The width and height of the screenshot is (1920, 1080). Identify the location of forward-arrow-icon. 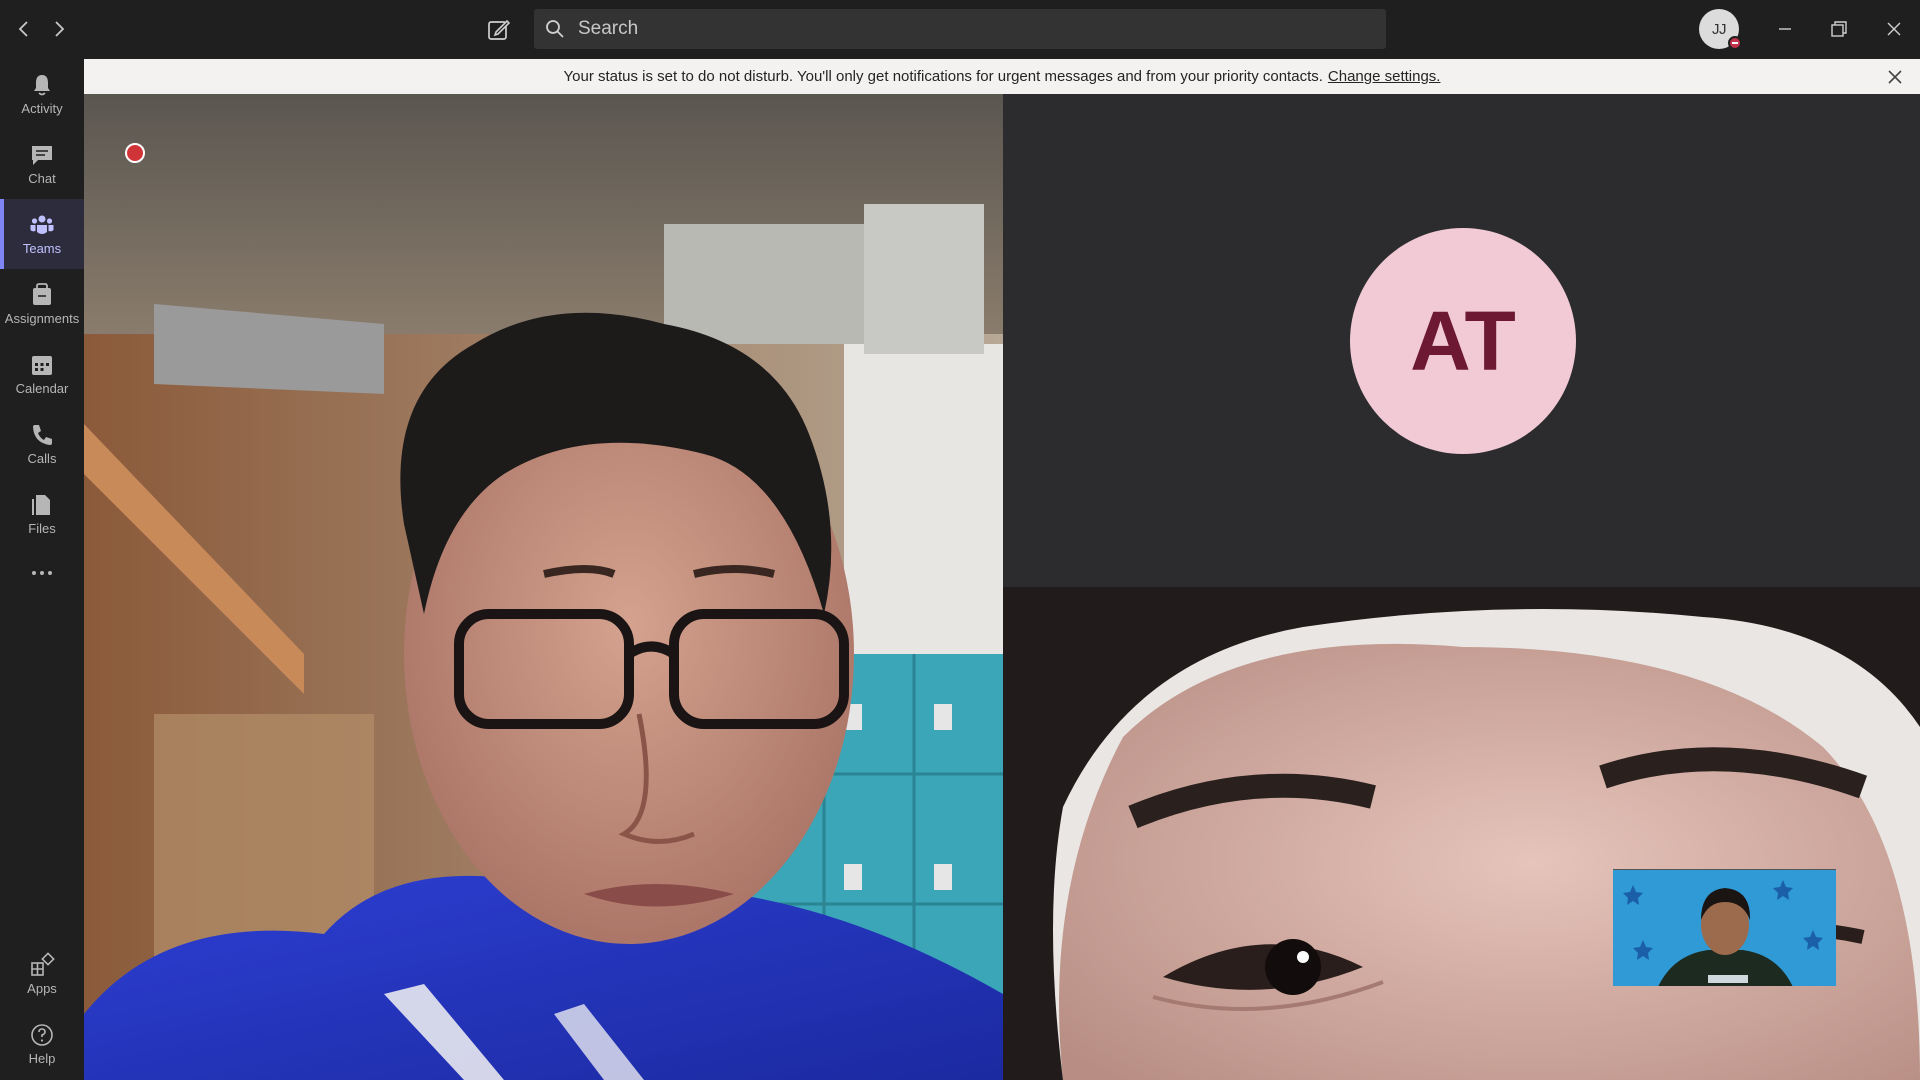
(59, 29).